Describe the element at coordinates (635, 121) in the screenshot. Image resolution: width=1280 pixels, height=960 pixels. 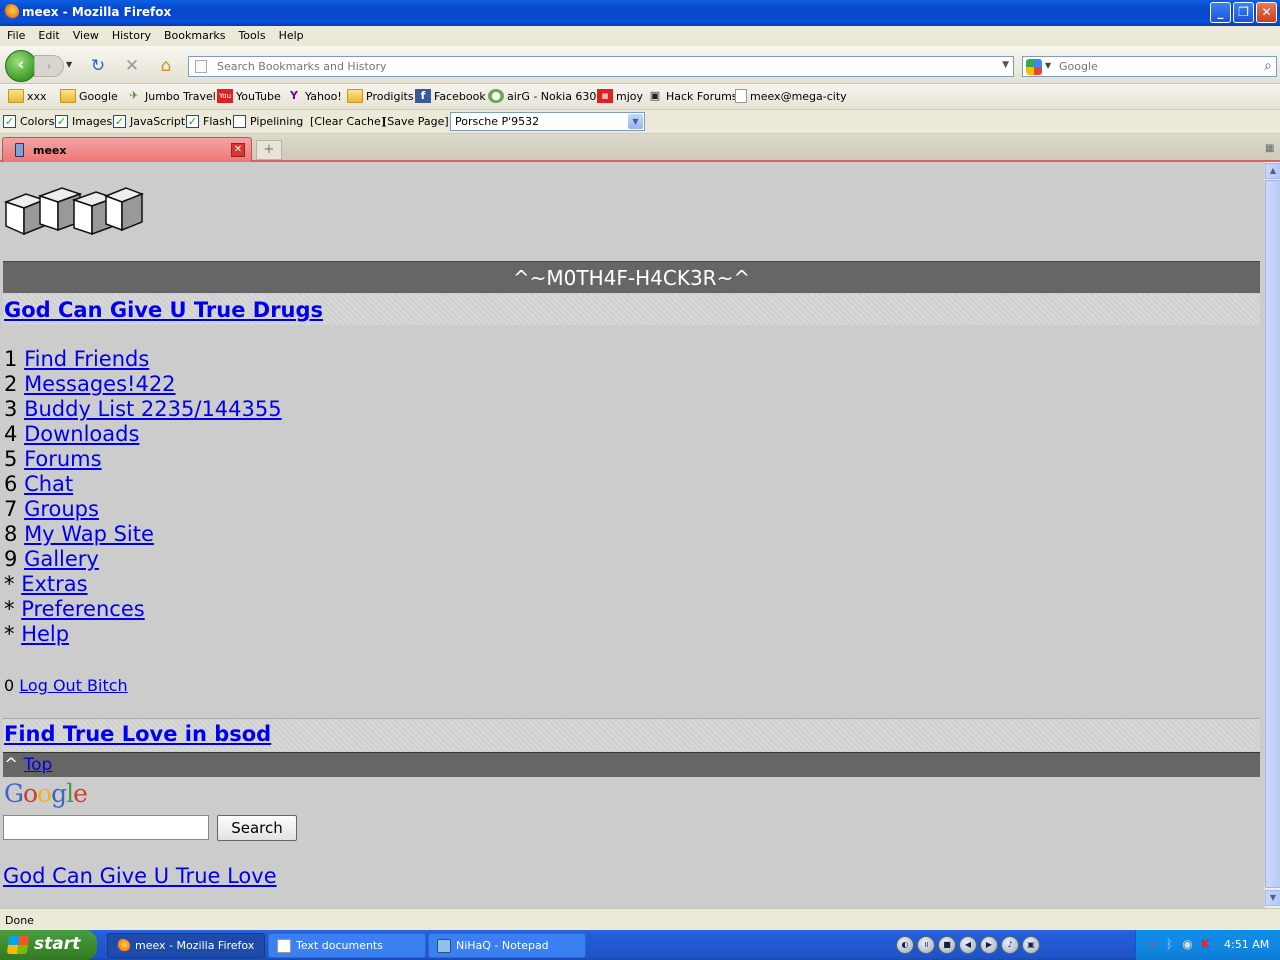
I see `chevron-down-icon: ▼` at that location.